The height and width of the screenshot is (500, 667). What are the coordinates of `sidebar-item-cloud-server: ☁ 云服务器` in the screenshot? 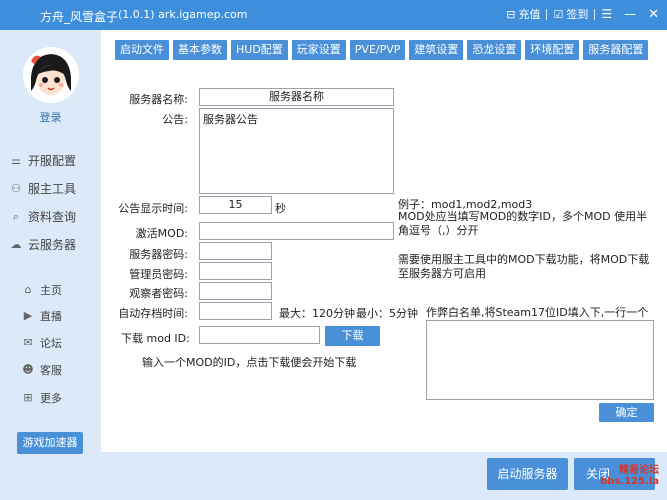 It's located at (43, 244).